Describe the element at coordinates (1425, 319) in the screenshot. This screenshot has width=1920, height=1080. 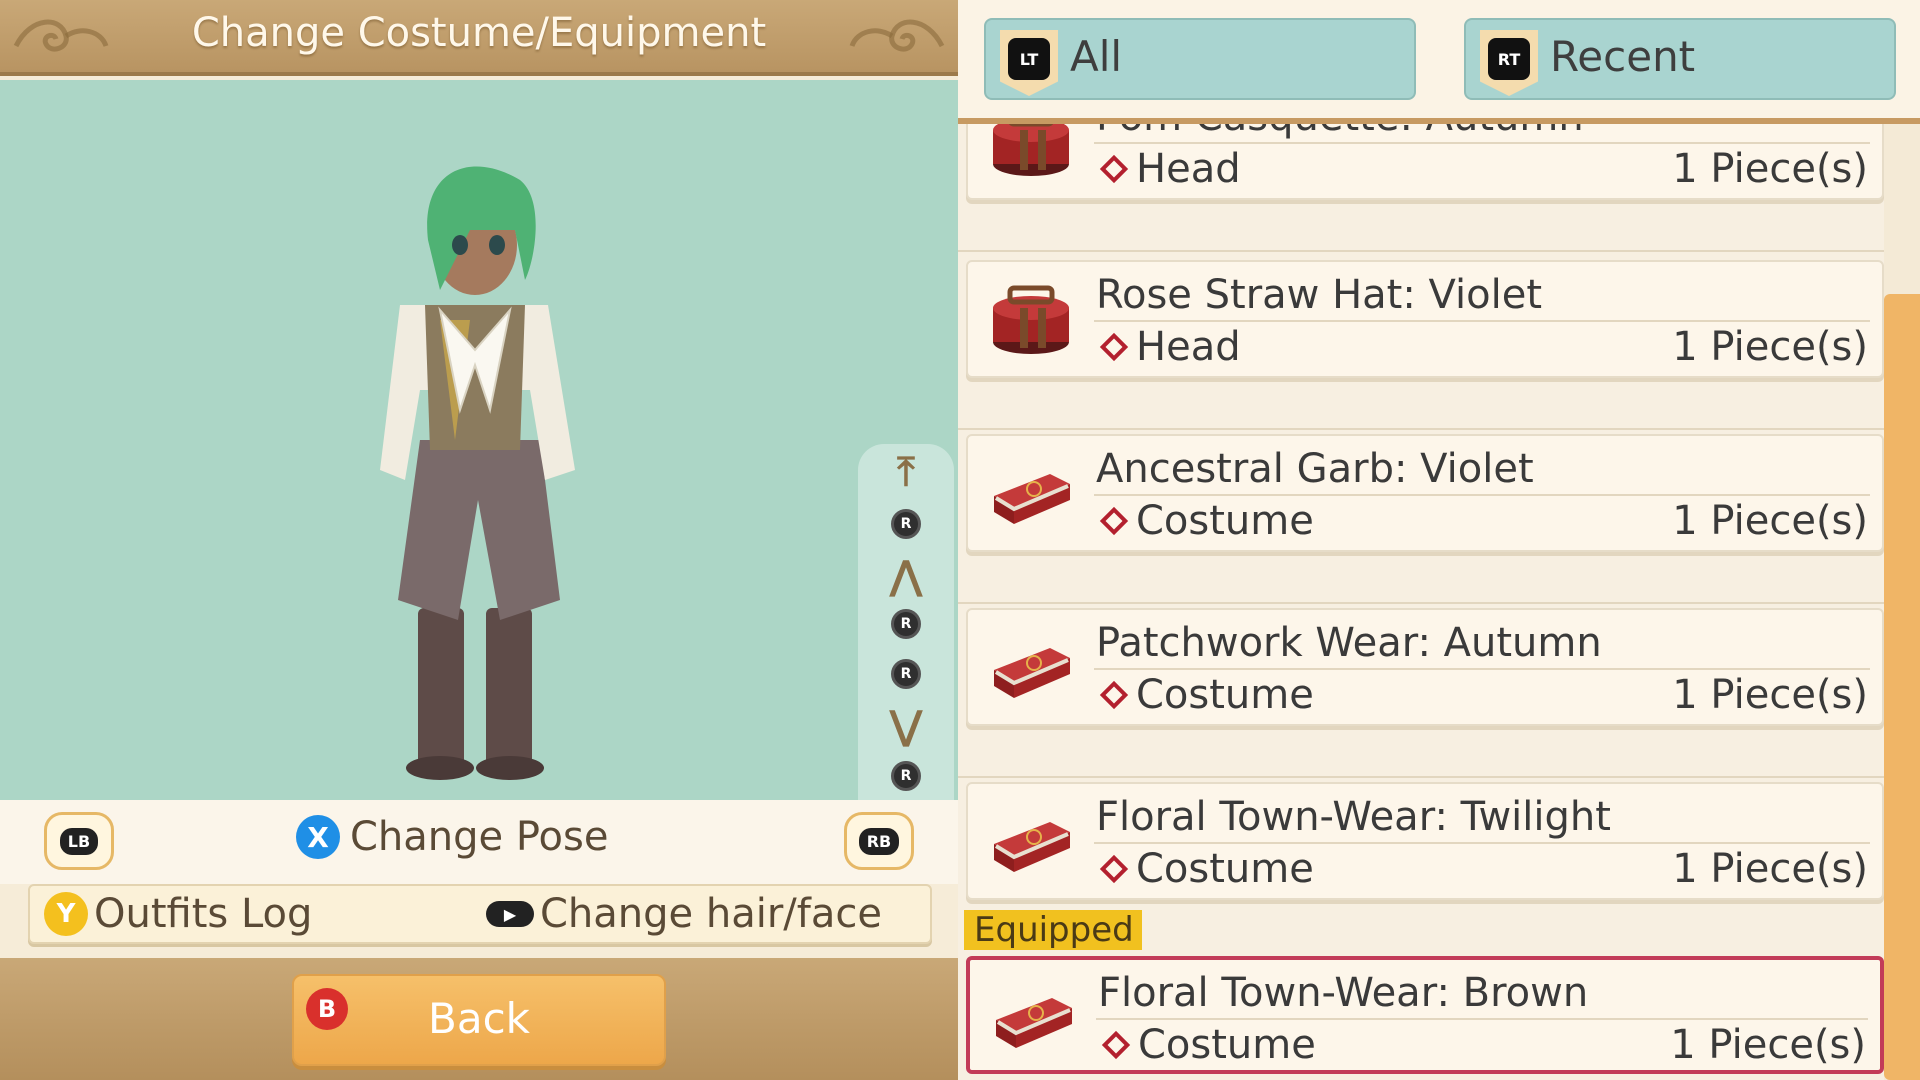
I see `list-item: Rose Straw Hat: Violet Head 1 Piece(s)` at that location.